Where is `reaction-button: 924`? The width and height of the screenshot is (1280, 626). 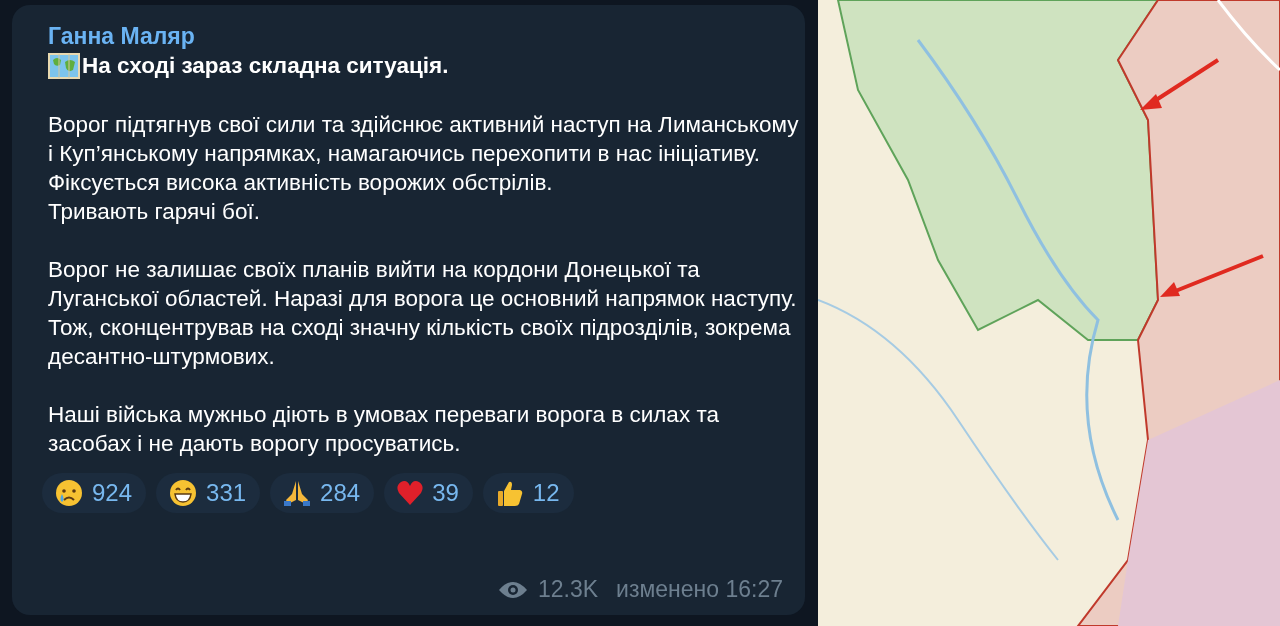 reaction-button: 924 is located at coordinates (94, 493).